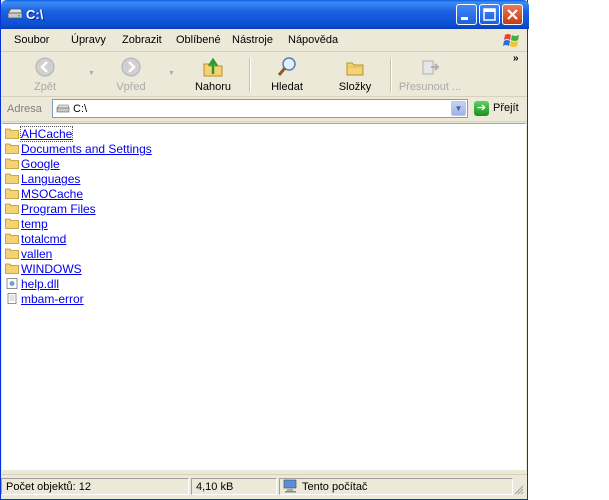 This screenshot has height=500, width=609. What do you see at coordinates (95, 486) in the screenshot?
I see `status-object-count: Počet objektů: 12` at bounding box center [95, 486].